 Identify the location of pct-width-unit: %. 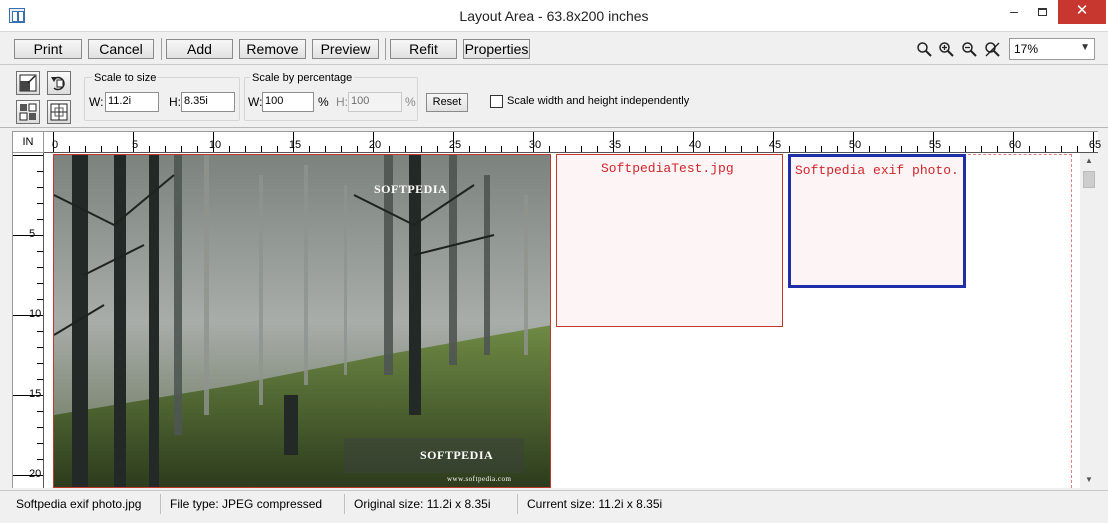
(323, 102).